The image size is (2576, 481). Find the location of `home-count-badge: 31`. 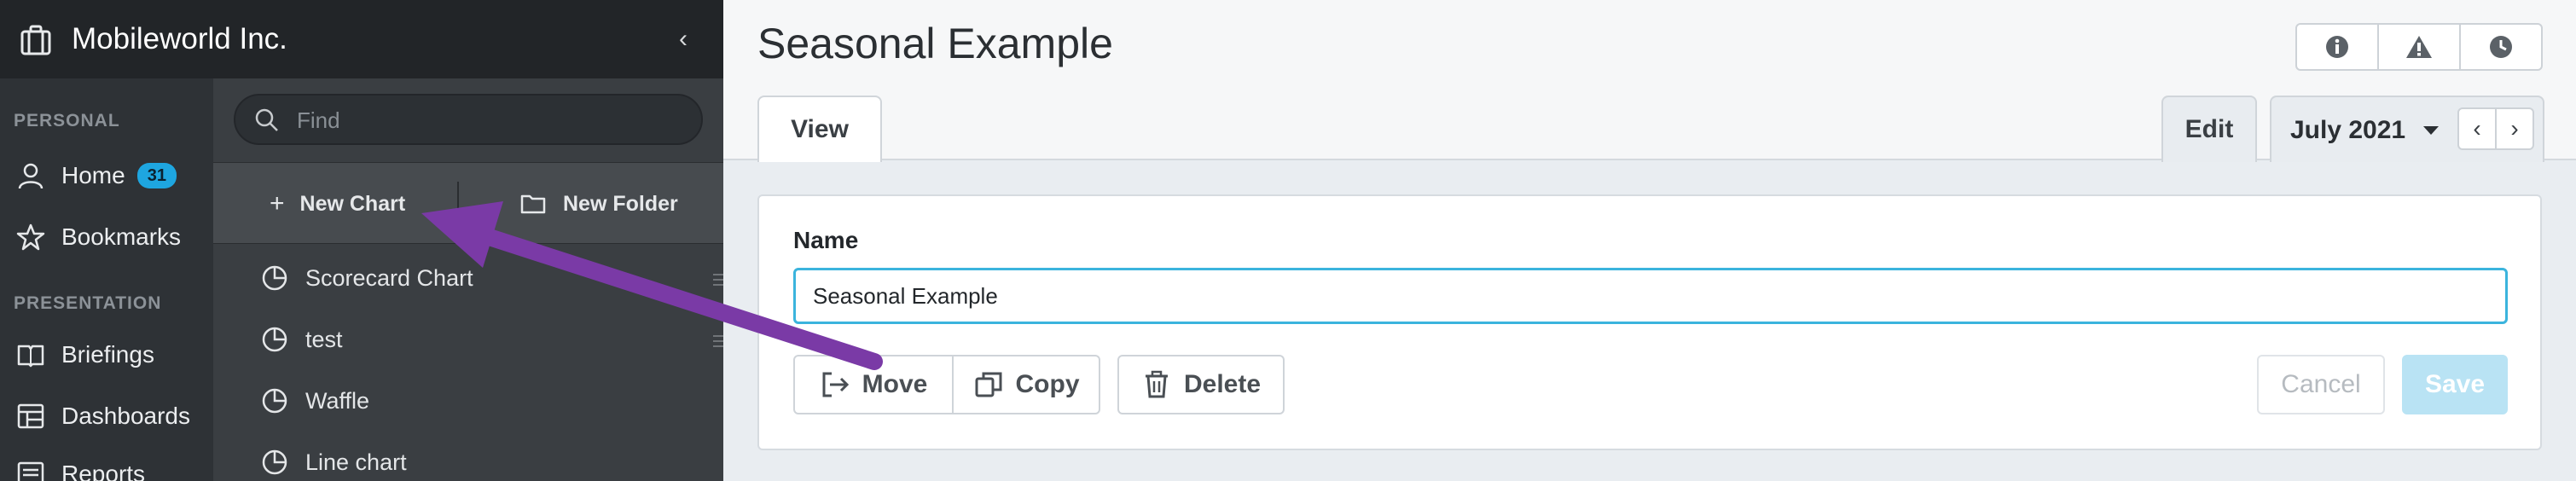

home-count-badge: 31 is located at coordinates (156, 175).